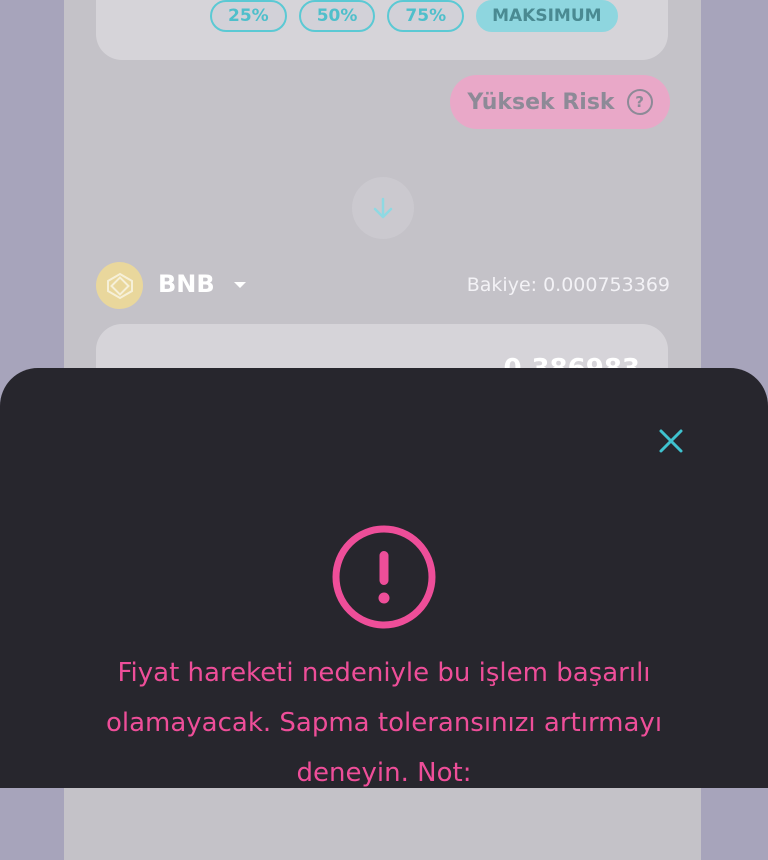 The height and width of the screenshot is (860, 768). I want to click on chevron-down-icon, so click(240, 285).